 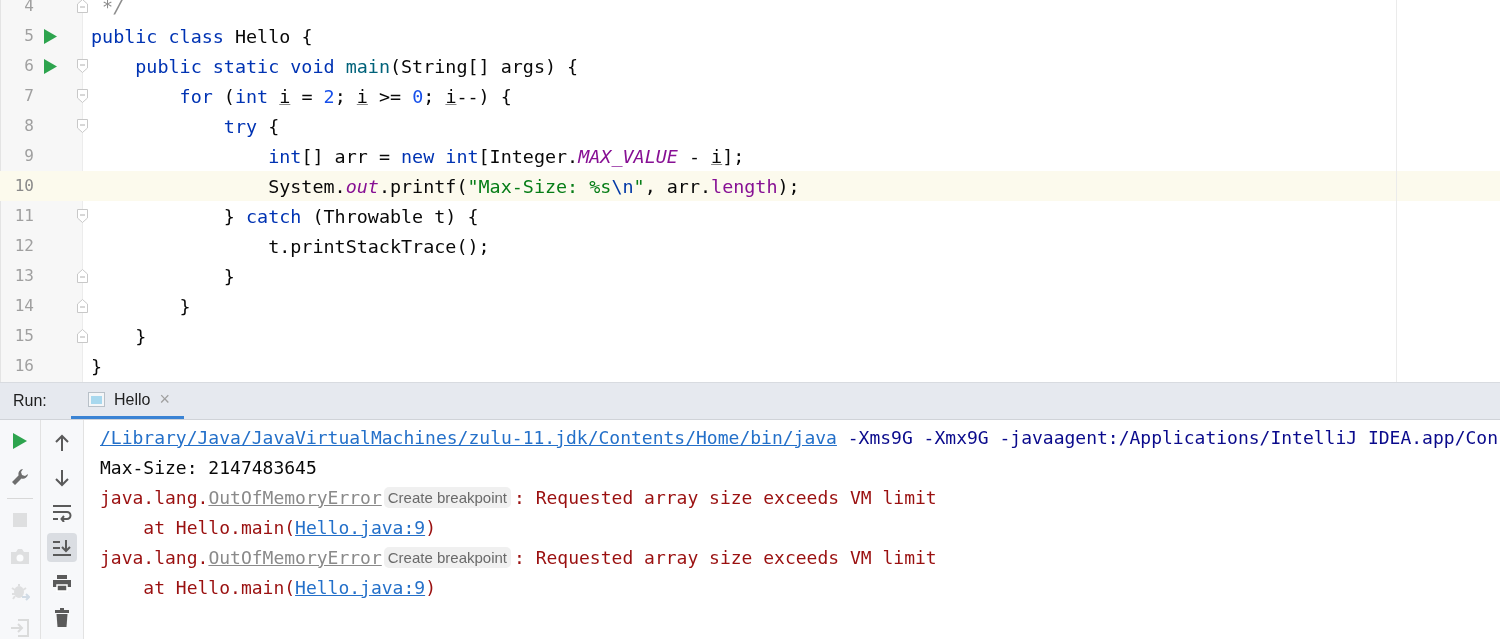 I want to click on line-number: 11, so click(x=23, y=216).